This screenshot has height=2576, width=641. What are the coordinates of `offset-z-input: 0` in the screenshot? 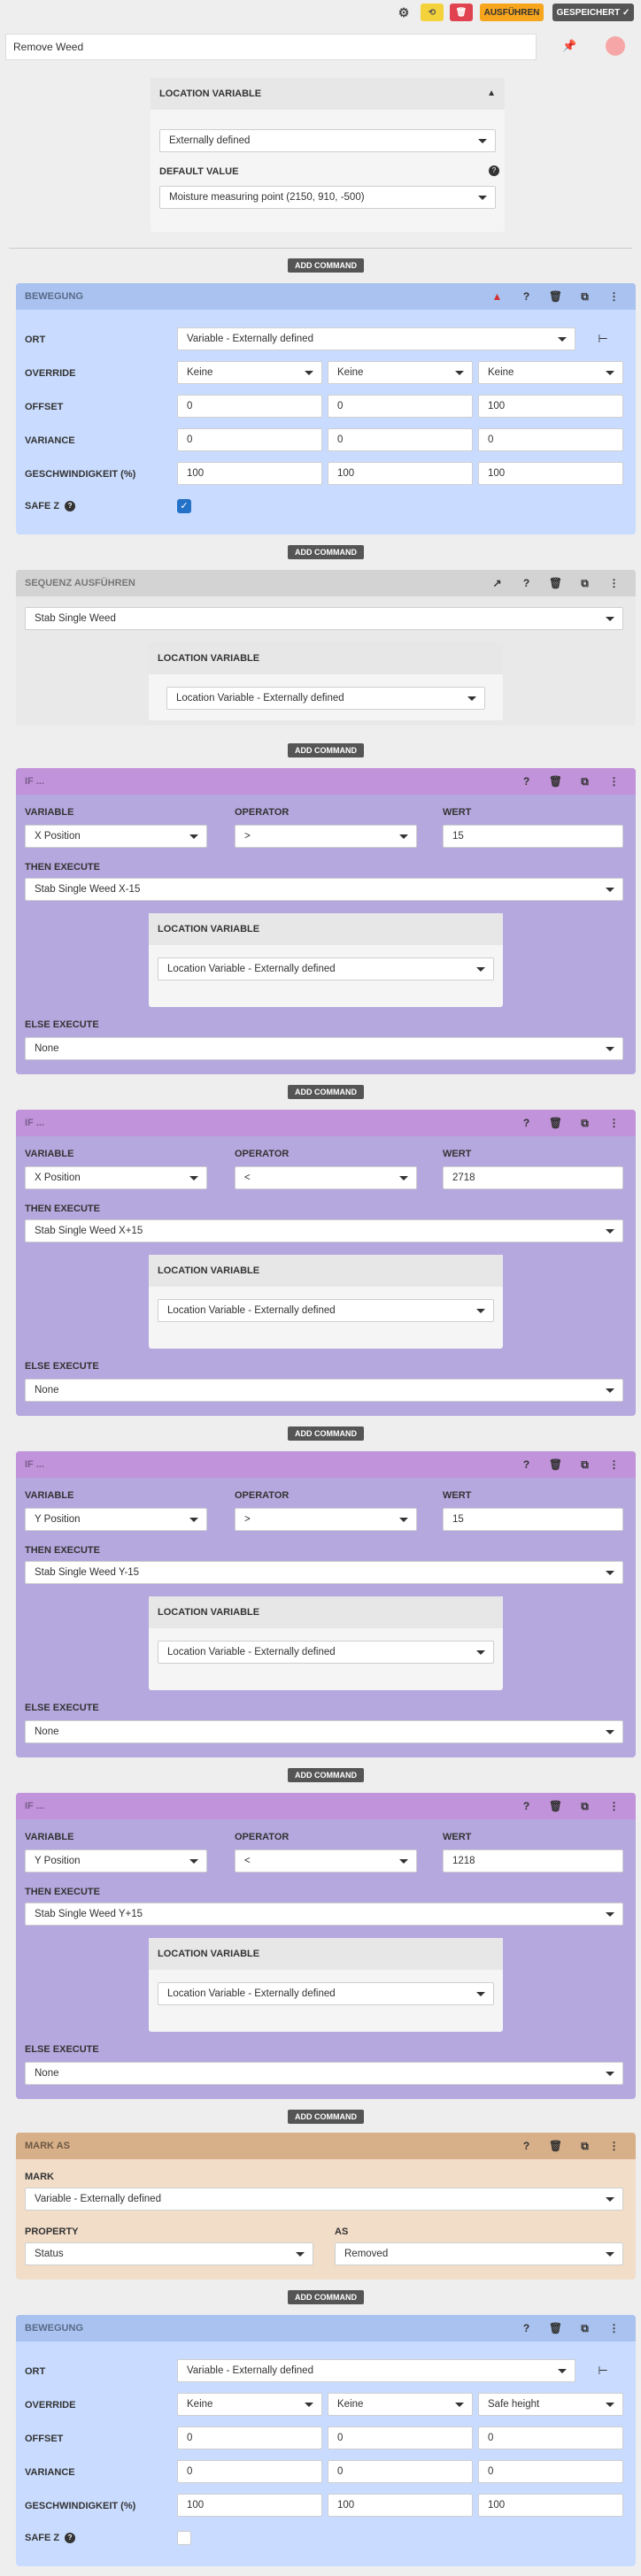 It's located at (550, 2437).